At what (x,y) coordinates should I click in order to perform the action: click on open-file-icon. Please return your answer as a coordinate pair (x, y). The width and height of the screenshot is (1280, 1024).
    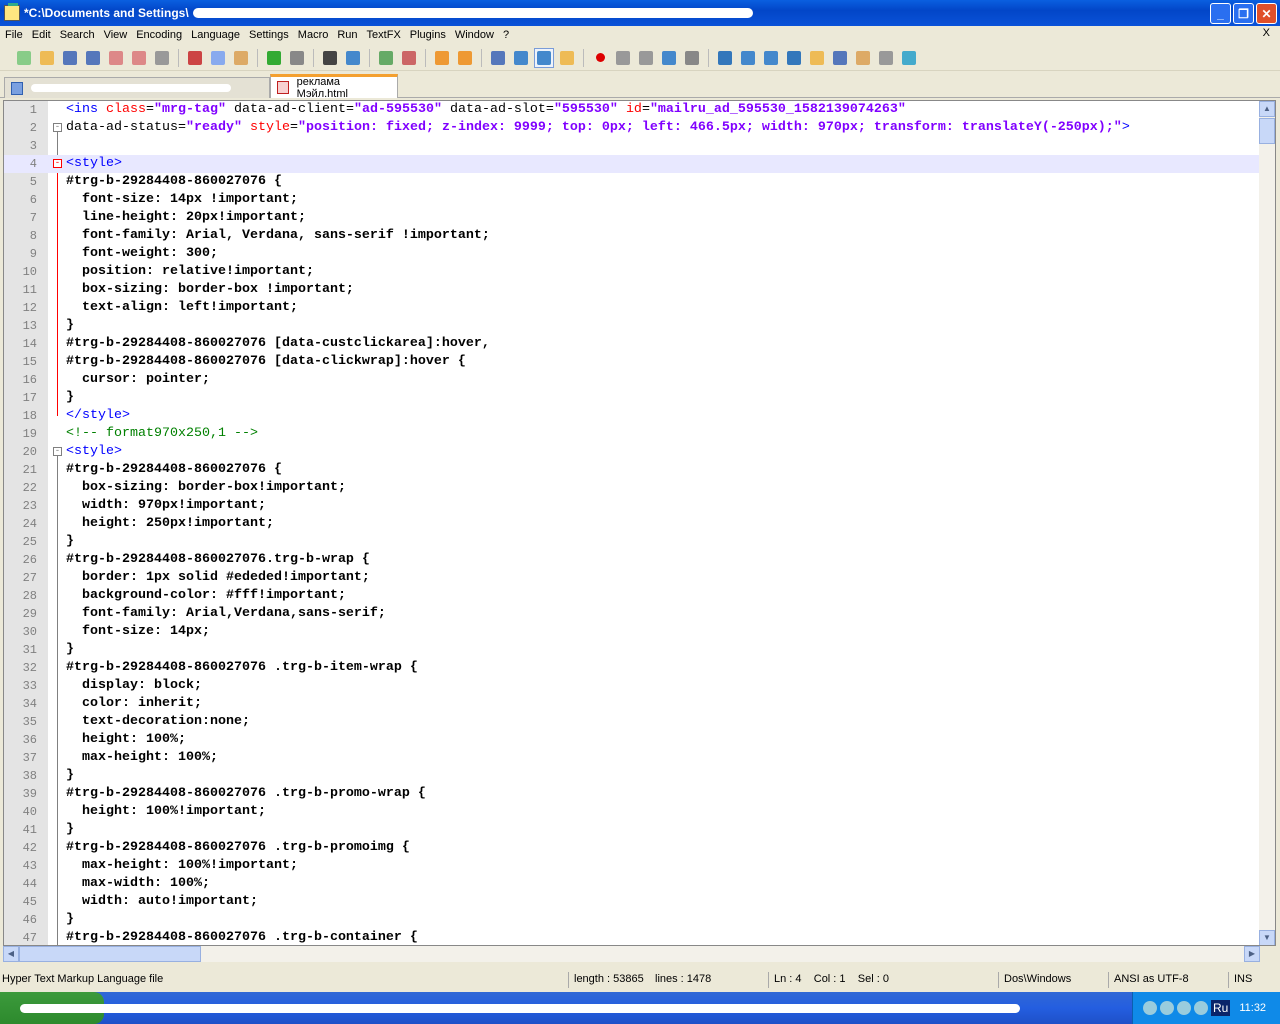
    Looking at the image, I should click on (47, 58).